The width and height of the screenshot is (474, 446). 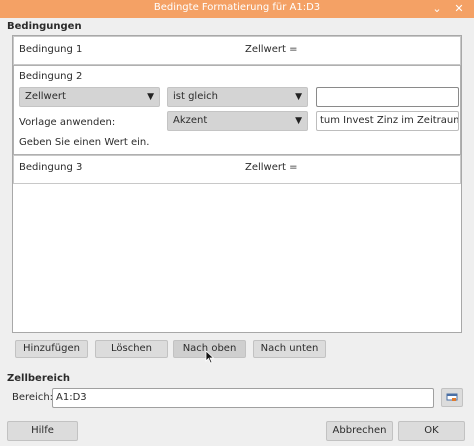 I want to click on condition-type-value: Zellwert, so click(x=45, y=96).